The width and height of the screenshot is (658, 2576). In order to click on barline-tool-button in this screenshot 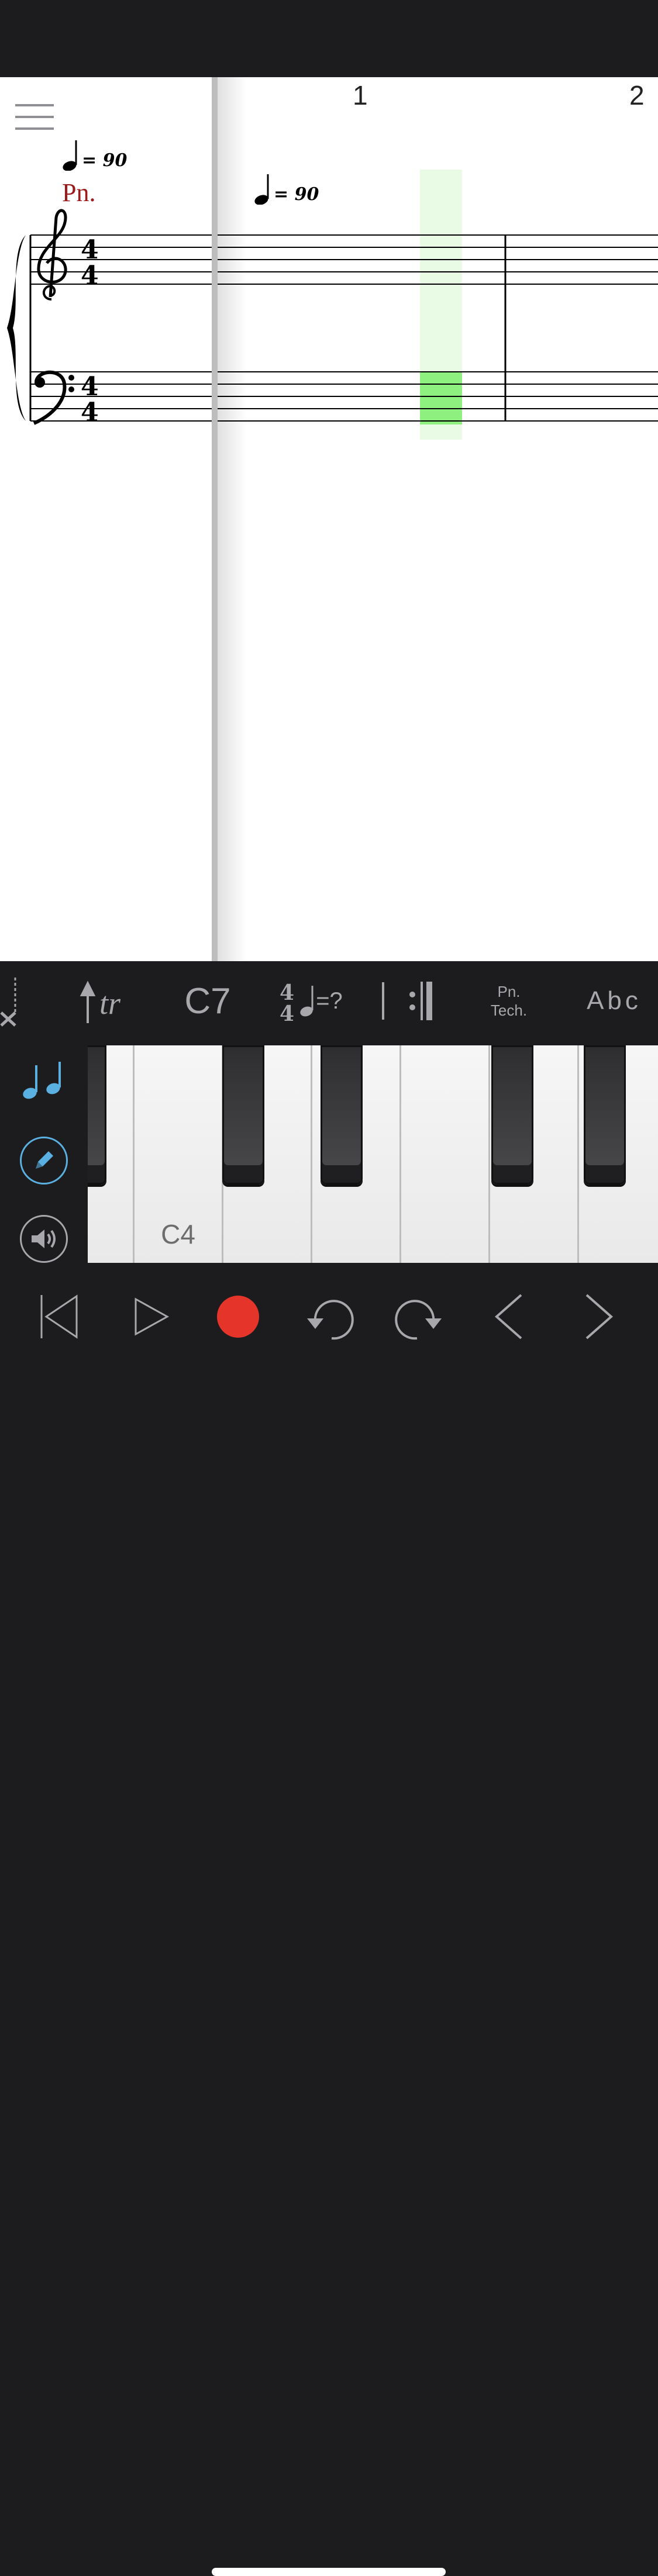, I will do `click(383, 1001)`.